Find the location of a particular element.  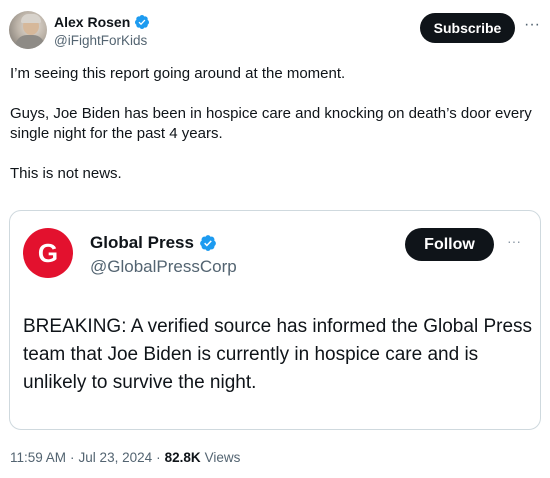

author-name: Alex Rosen is located at coordinates (92, 22).